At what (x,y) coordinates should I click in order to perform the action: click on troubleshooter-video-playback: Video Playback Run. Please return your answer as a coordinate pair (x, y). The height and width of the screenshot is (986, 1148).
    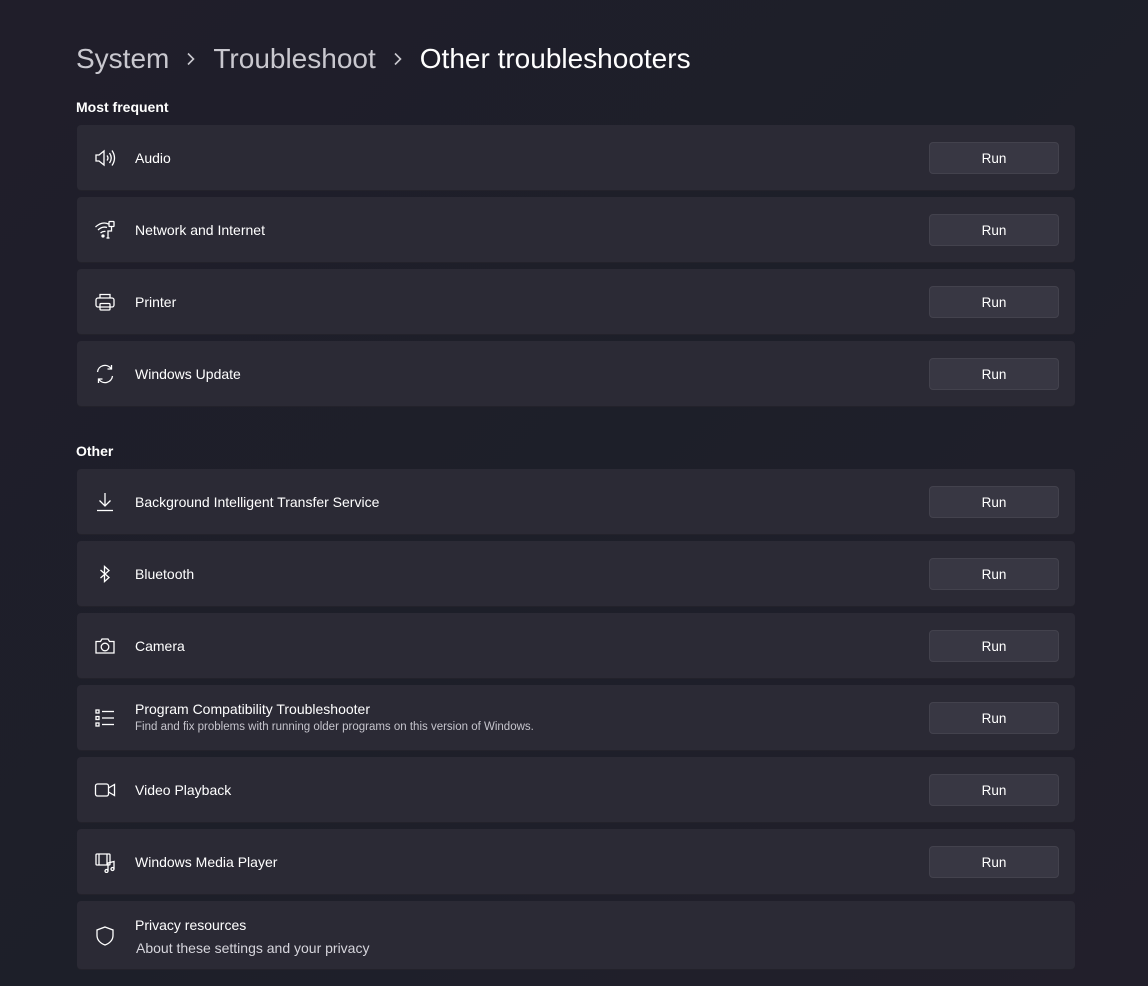
    Looking at the image, I should click on (576, 790).